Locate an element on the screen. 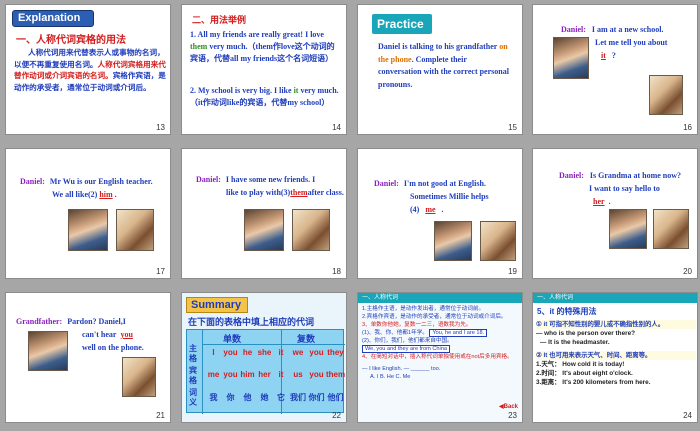 This screenshot has height=431, width=700. summary-instruction: 在下面的表格中填上相应的代词 is located at coordinates (251, 322).